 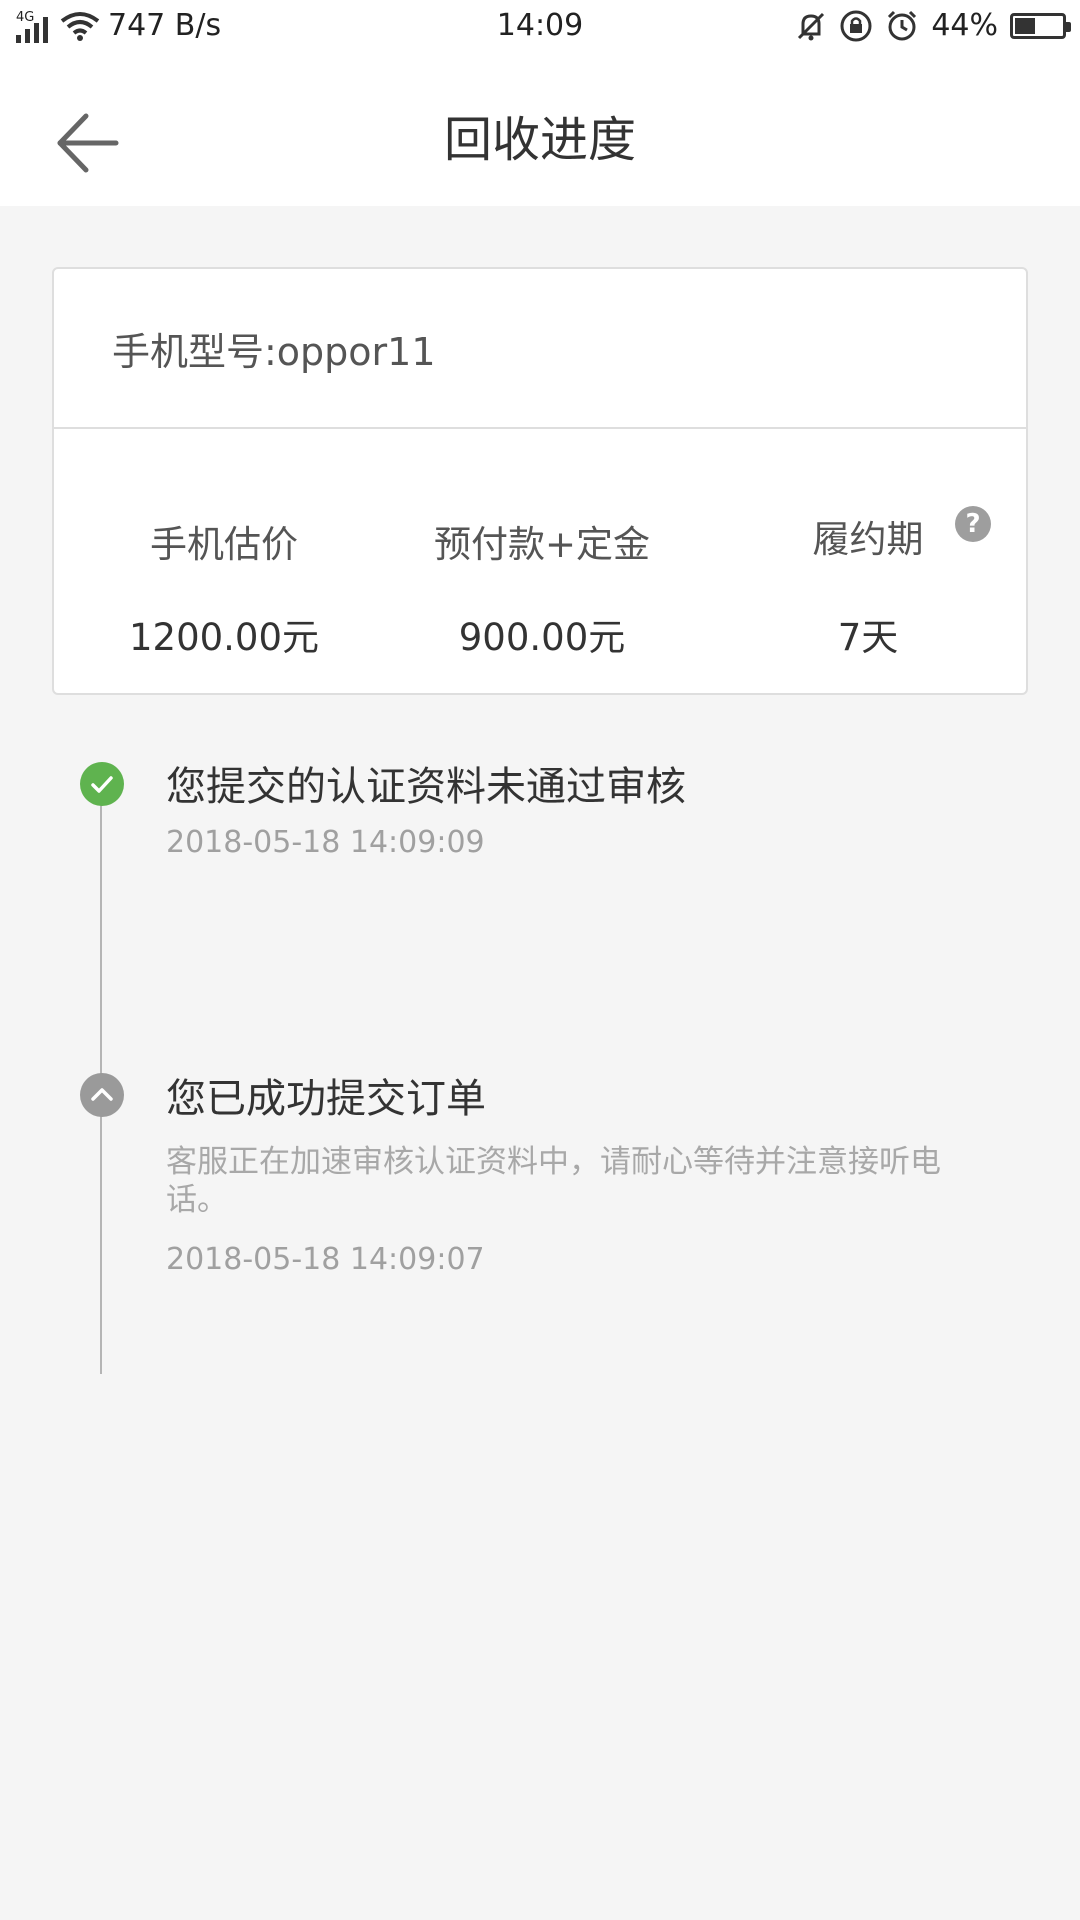 I want to click on page-title: 回收进度, so click(x=539, y=140).